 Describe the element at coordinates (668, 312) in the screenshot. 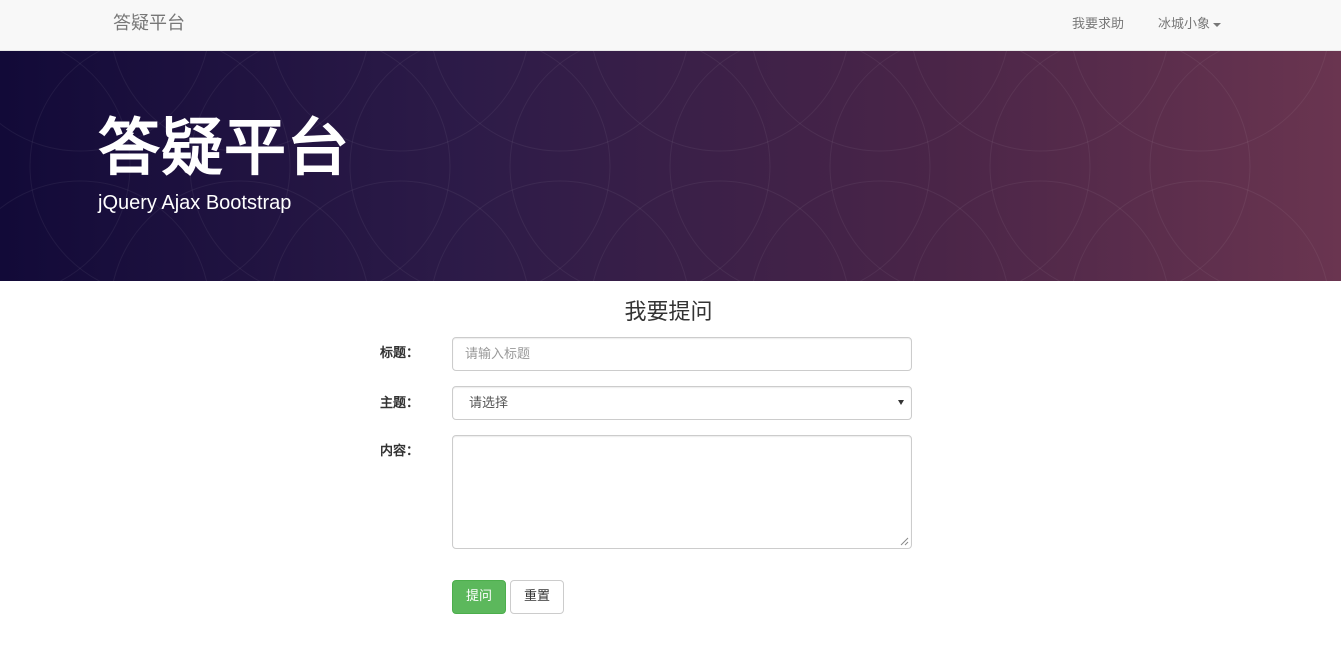

I see `form-heading: 我要提问` at that location.